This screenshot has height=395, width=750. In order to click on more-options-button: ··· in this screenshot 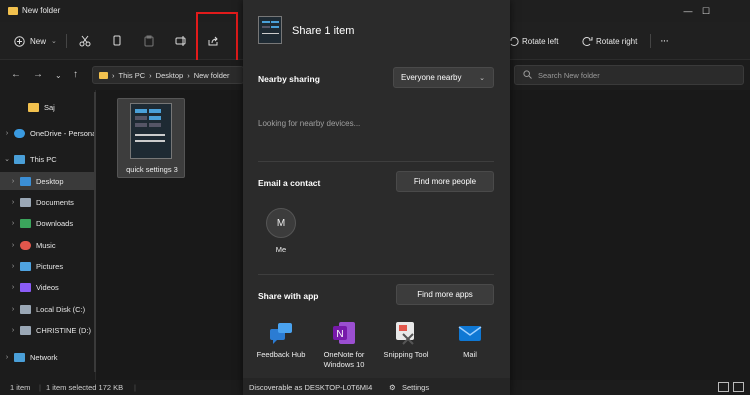, I will do `click(664, 41)`.